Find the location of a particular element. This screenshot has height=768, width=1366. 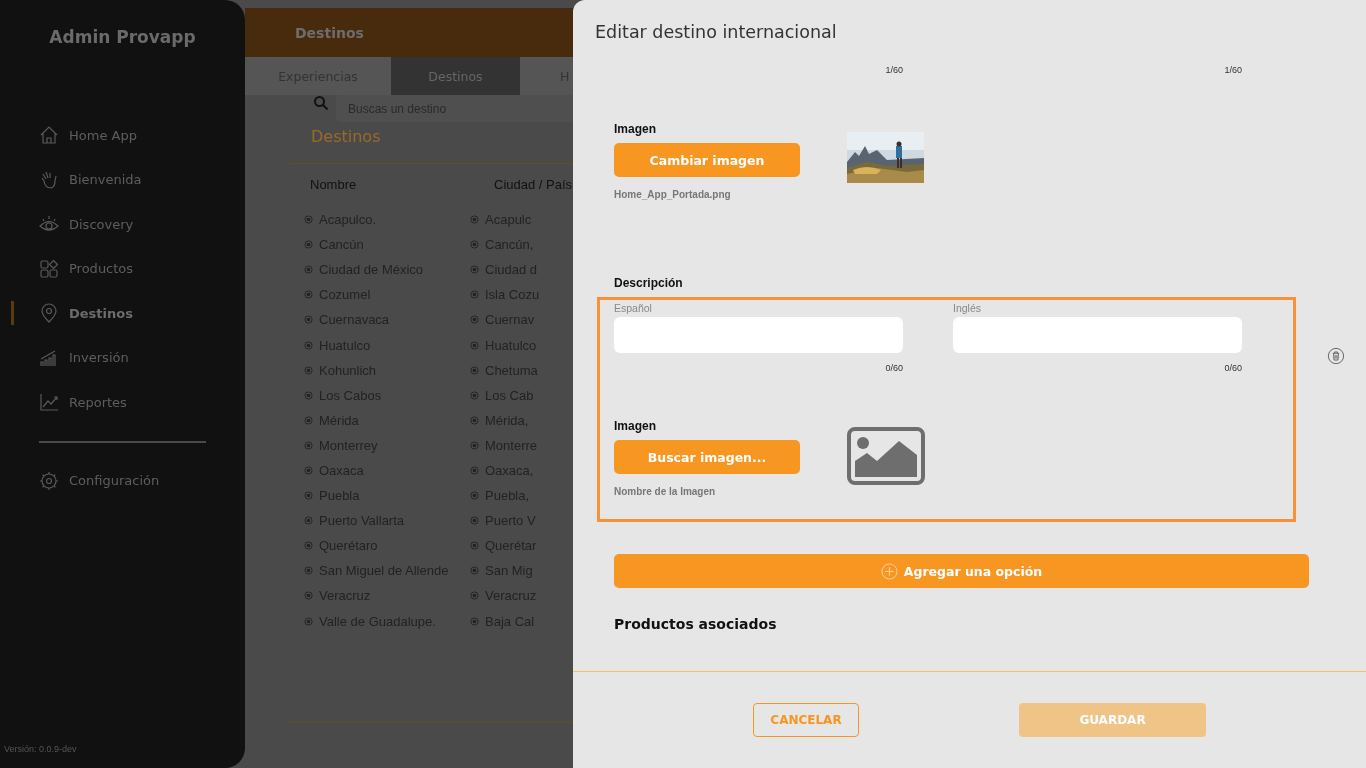

sidebar-item: Bienvenida is located at coordinates (71, 179).